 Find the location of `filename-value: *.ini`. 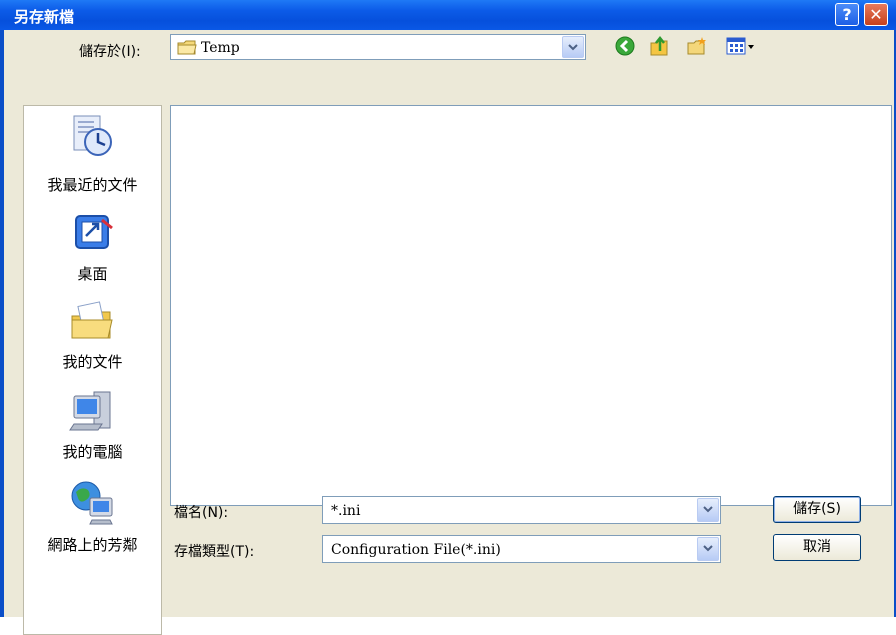

filename-value: *.ini is located at coordinates (345, 511).